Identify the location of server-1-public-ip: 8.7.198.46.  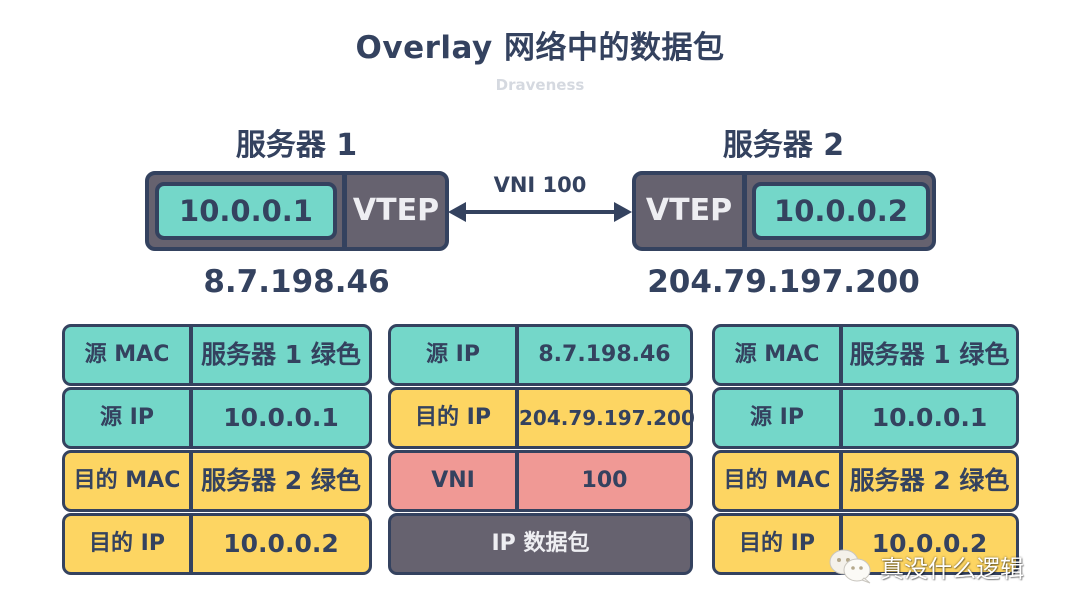
(296, 282).